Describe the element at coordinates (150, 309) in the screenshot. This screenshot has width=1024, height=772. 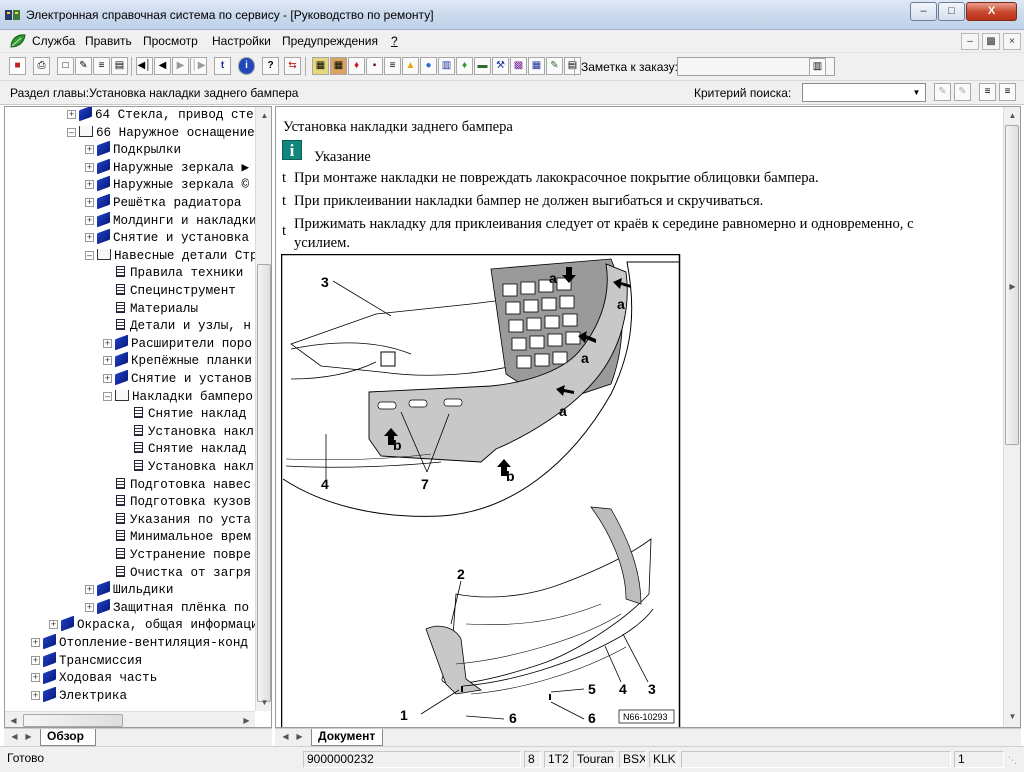
I see `tree-item: Материалы` at that location.